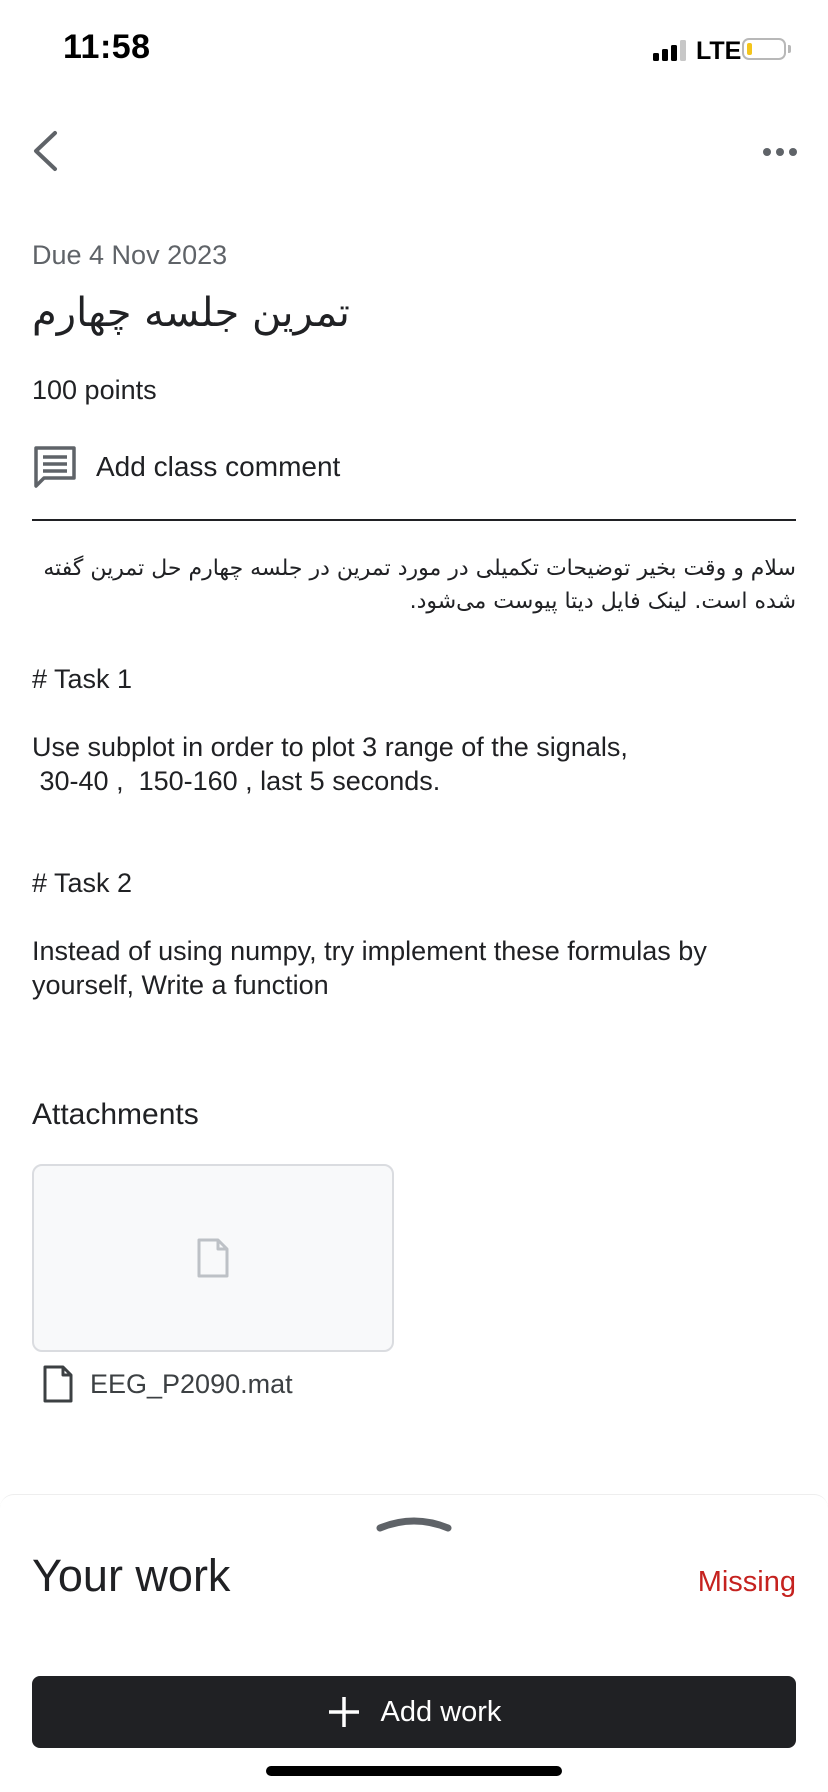 This screenshot has width=828, height=1792. What do you see at coordinates (719, 51) in the screenshot?
I see `network-type: LTE` at bounding box center [719, 51].